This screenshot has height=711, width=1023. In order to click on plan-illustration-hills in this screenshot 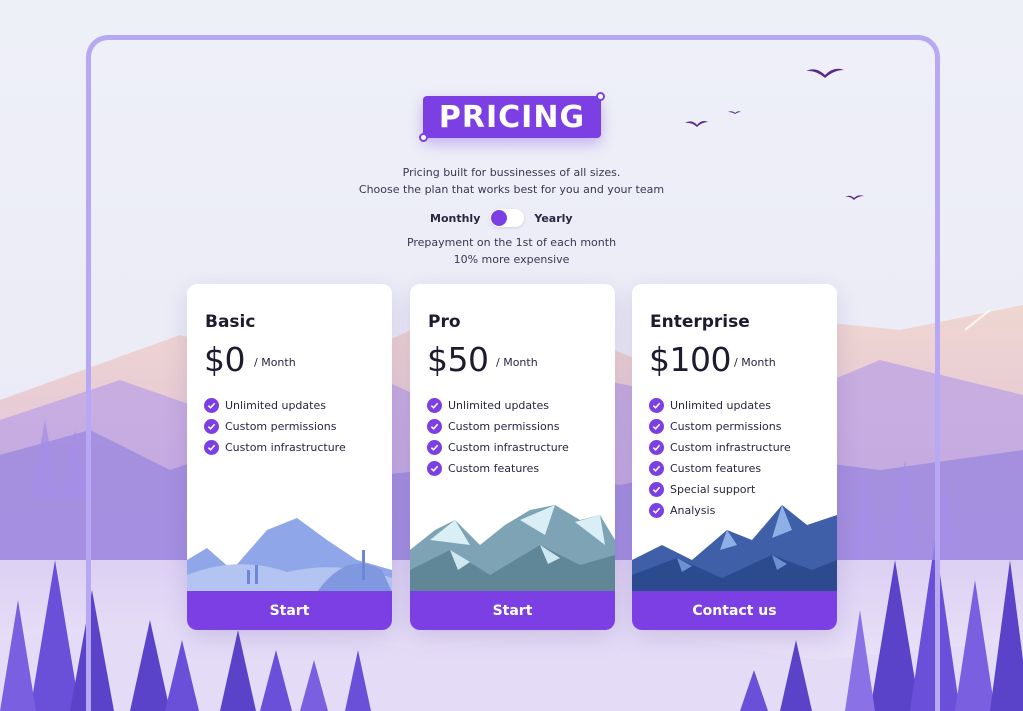, I will do `click(289, 555)`.